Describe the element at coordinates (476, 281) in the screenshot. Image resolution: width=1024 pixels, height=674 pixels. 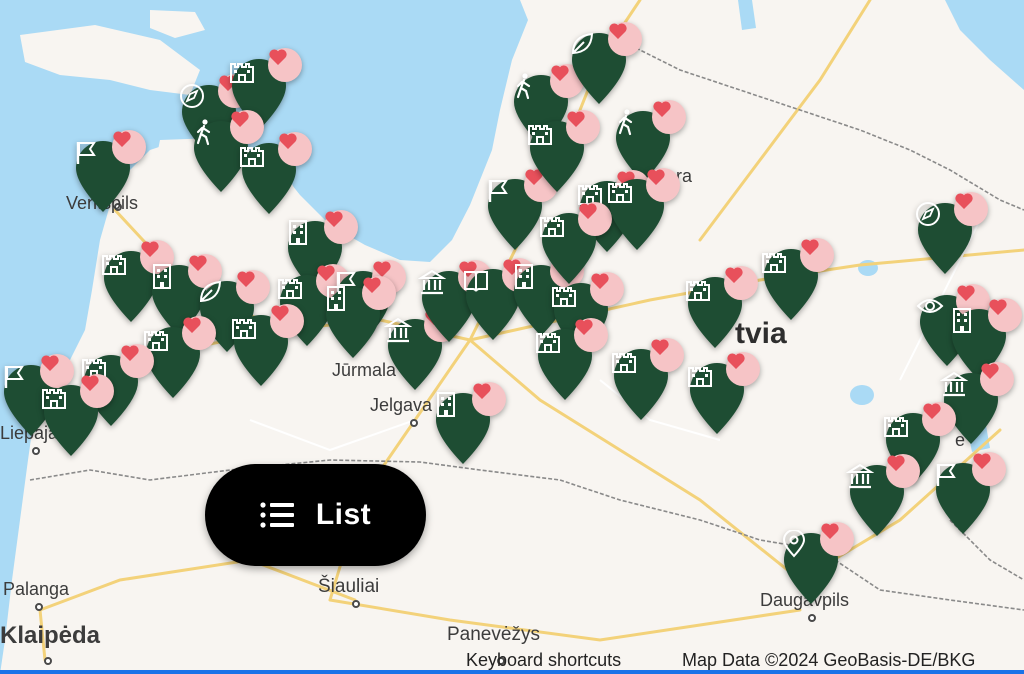
I see `book-icon` at that location.